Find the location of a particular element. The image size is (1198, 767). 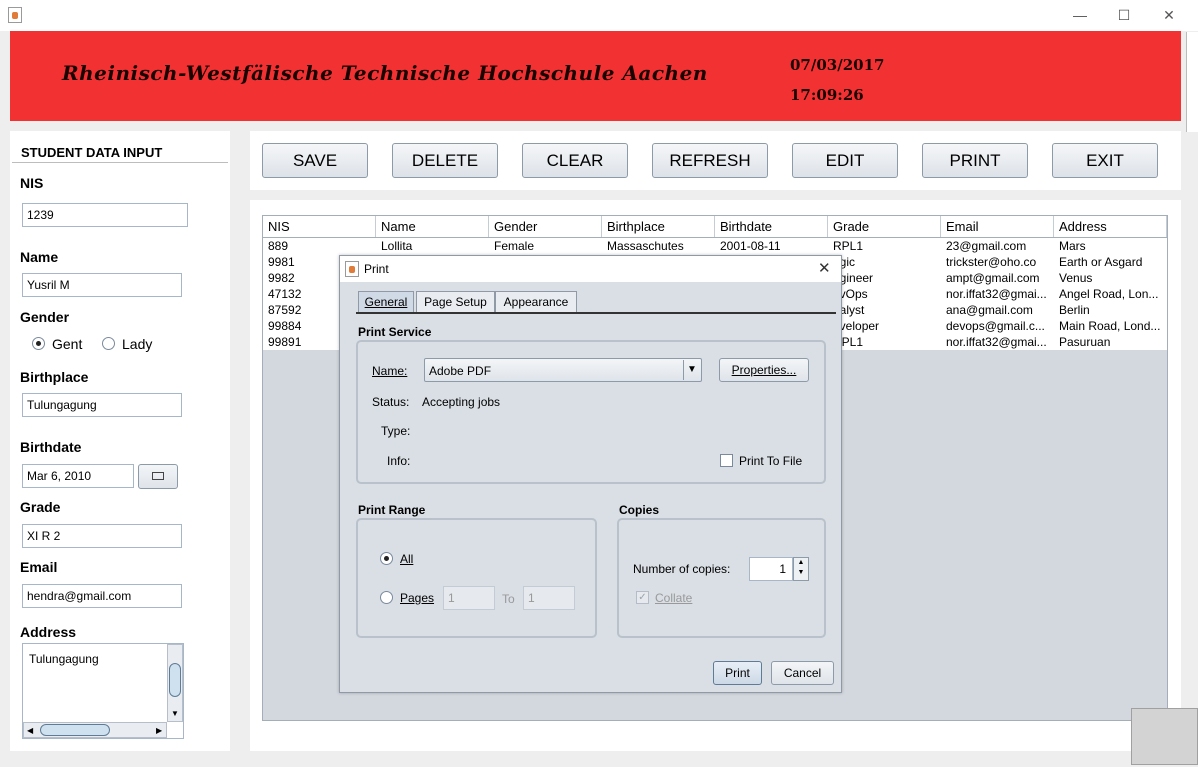

edit-button: EDIT is located at coordinates (845, 160).